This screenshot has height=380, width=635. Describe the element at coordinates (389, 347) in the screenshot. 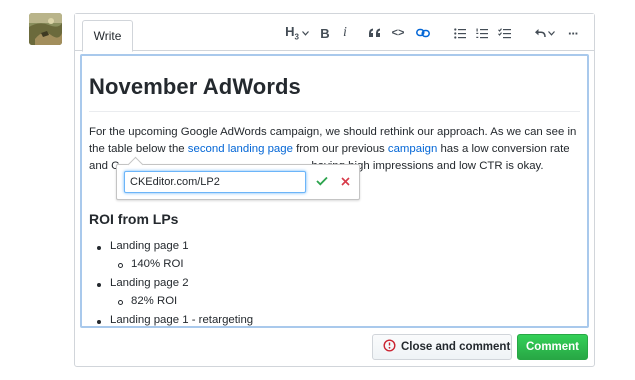

I see `close-issue-icon` at that location.